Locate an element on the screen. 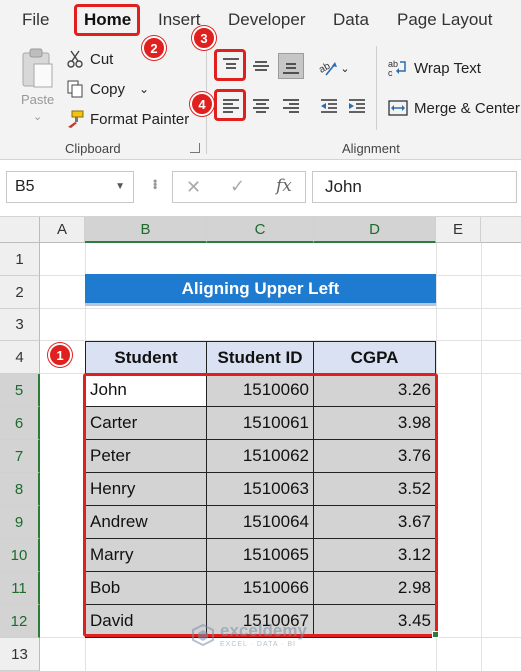  paintbrush-icon is located at coordinates (75, 119).